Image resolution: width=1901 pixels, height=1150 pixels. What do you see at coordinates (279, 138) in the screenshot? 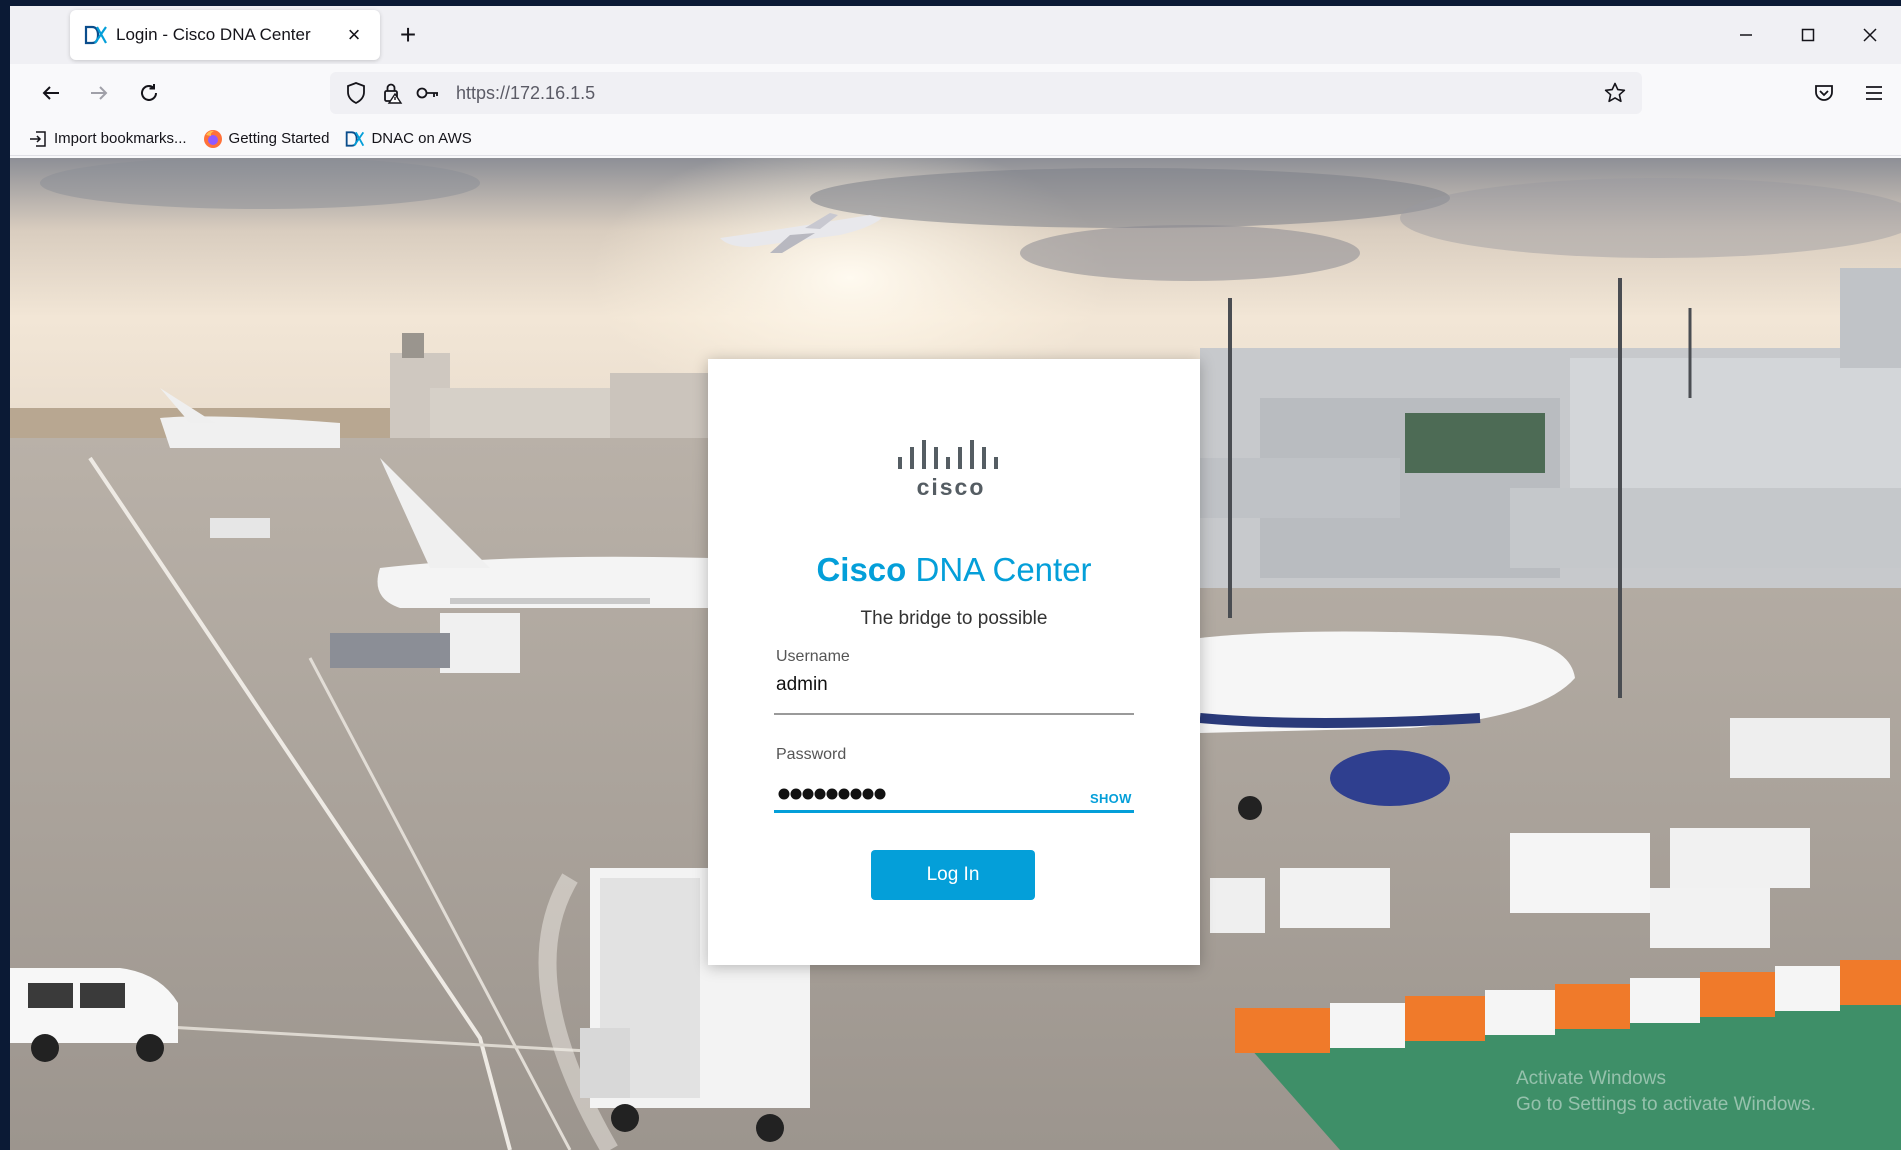
I see `bookmark-label: Getting Started` at bounding box center [279, 138].